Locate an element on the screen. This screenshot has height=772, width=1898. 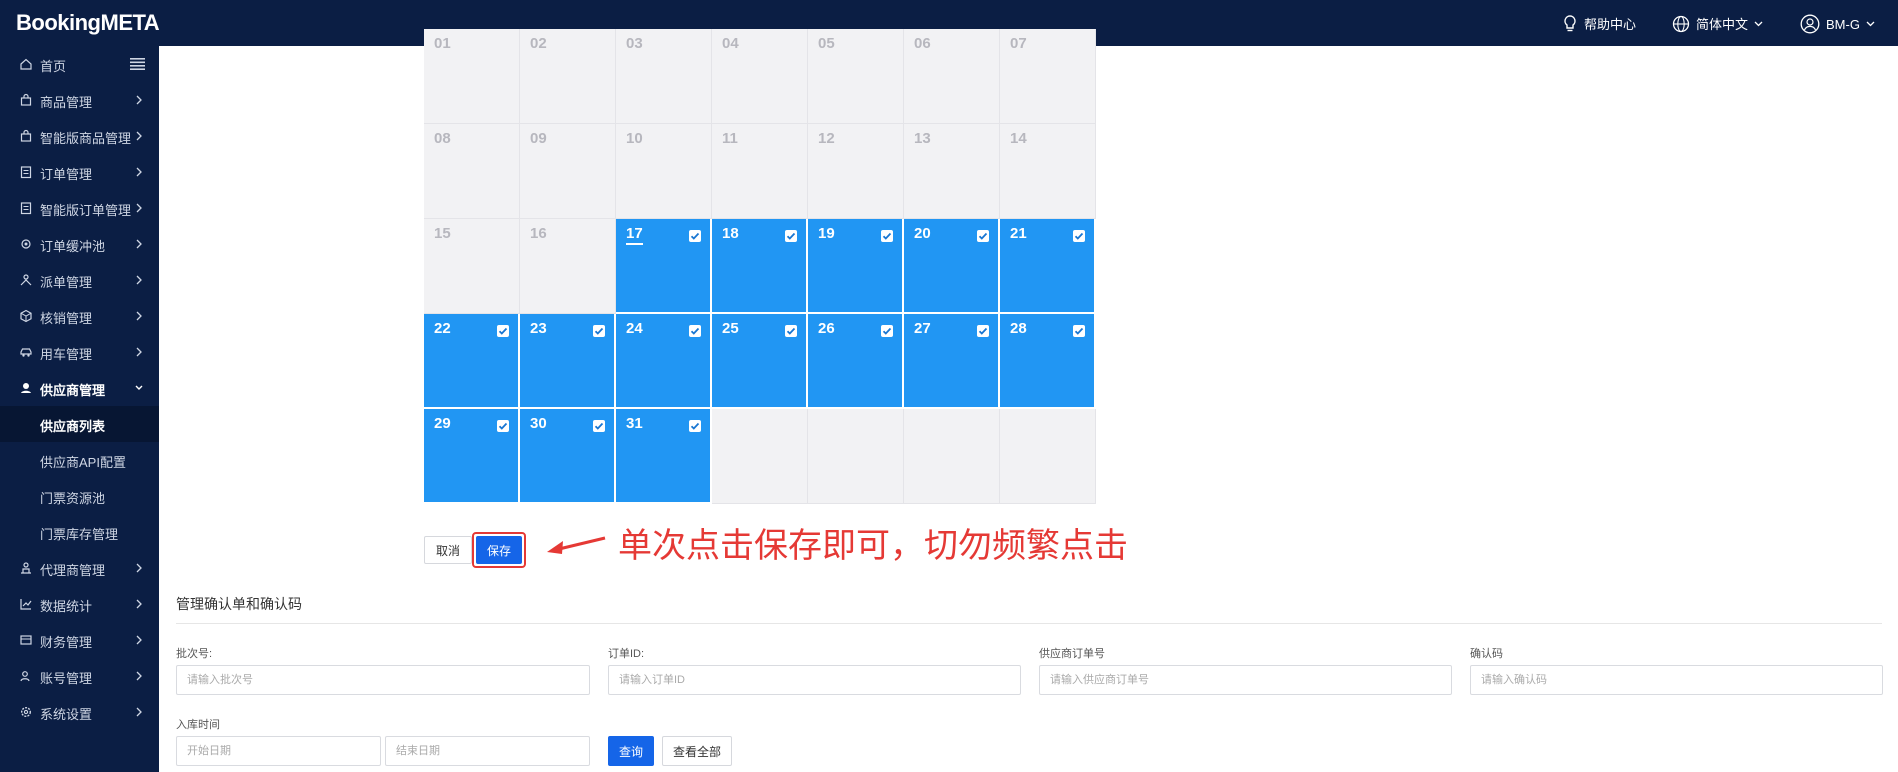
calendar-day-cell: 31 is located at coordinates (664, 456).